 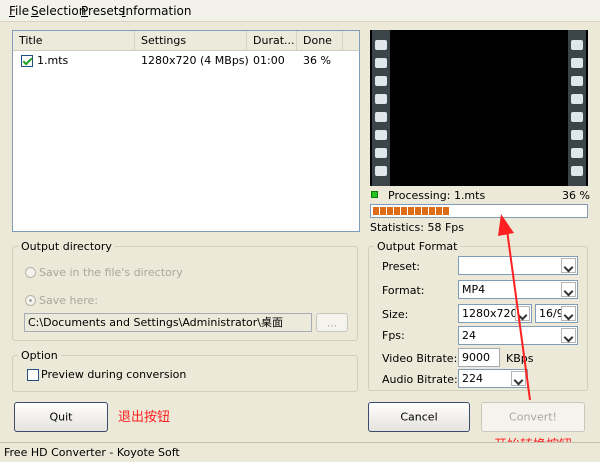 I want to click on processing-percent: 36 %, so click(x=576, y=195).